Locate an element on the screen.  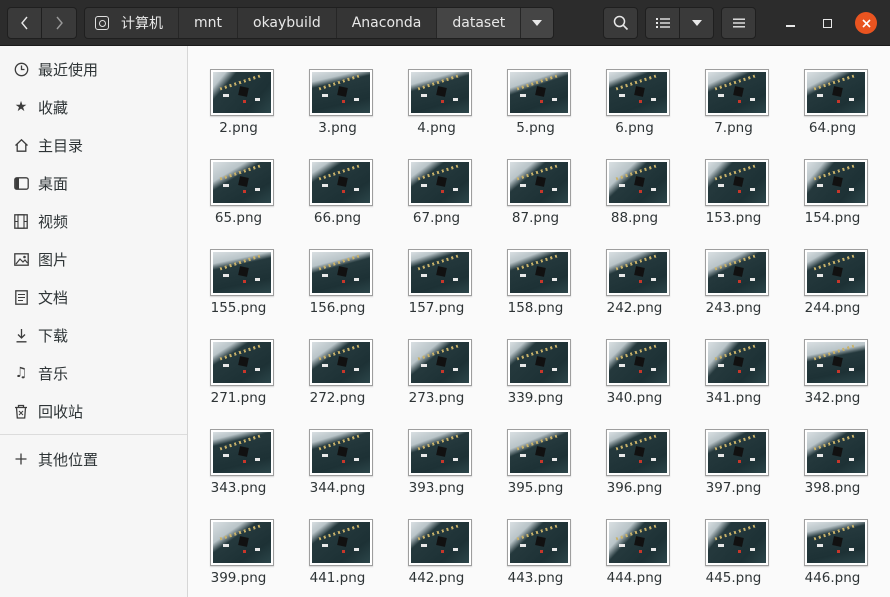
view-toggle-button is located at coordinates (662, 23).